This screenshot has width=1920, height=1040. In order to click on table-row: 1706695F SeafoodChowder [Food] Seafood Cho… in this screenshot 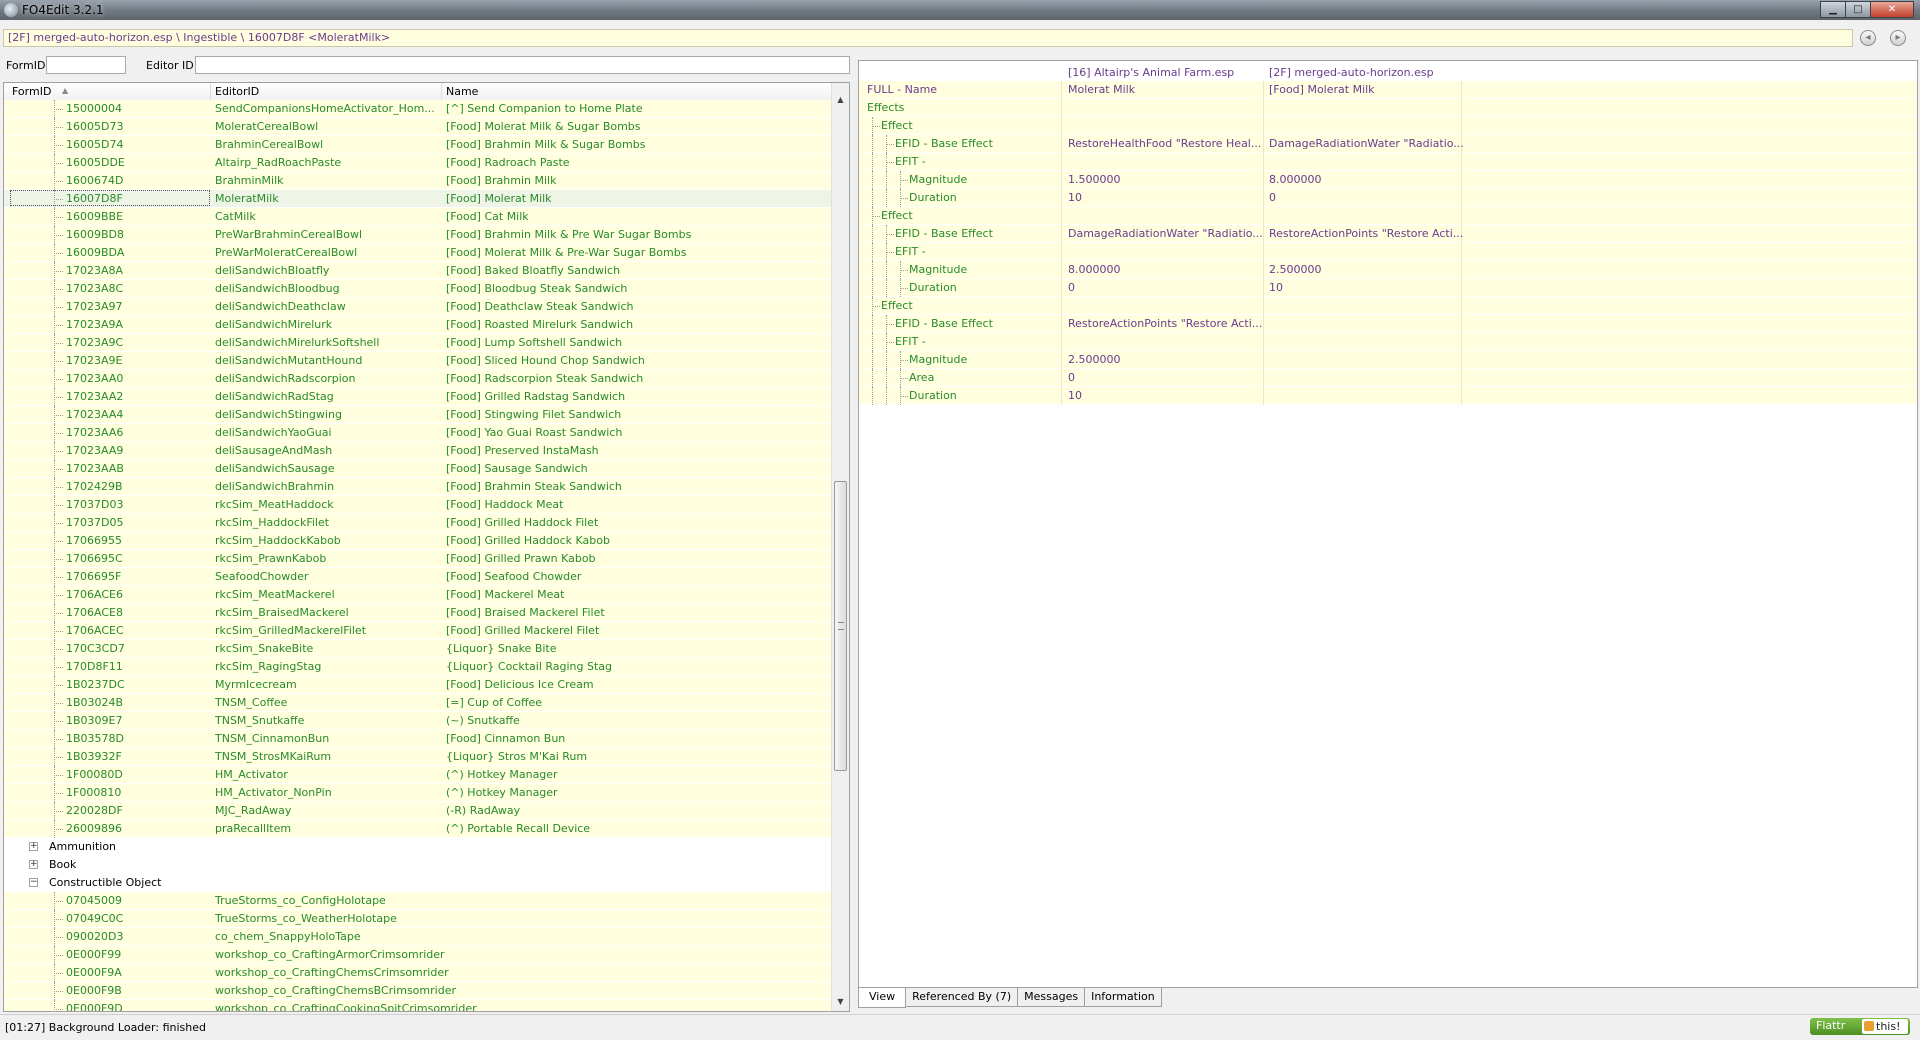, I will do `click(419, 577)`.